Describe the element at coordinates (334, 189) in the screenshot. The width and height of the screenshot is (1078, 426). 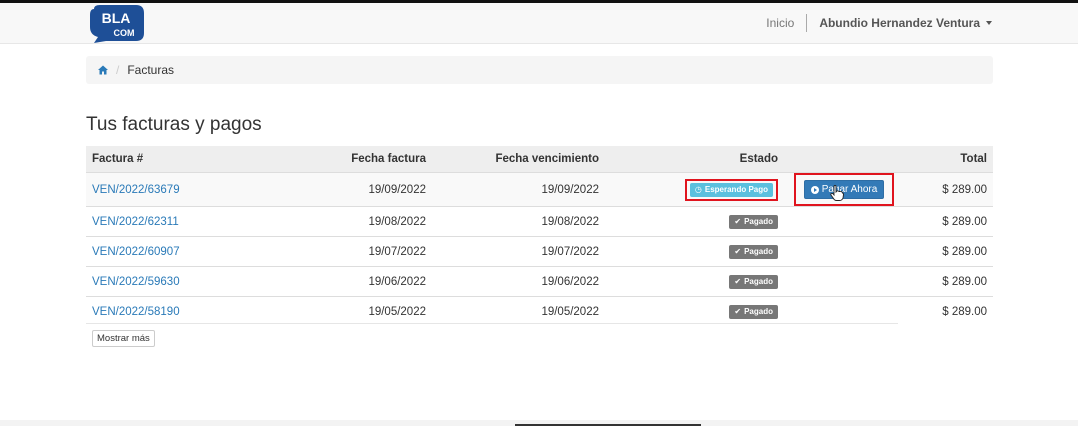
I see `invoice-date: 19/09/2022` at that location.